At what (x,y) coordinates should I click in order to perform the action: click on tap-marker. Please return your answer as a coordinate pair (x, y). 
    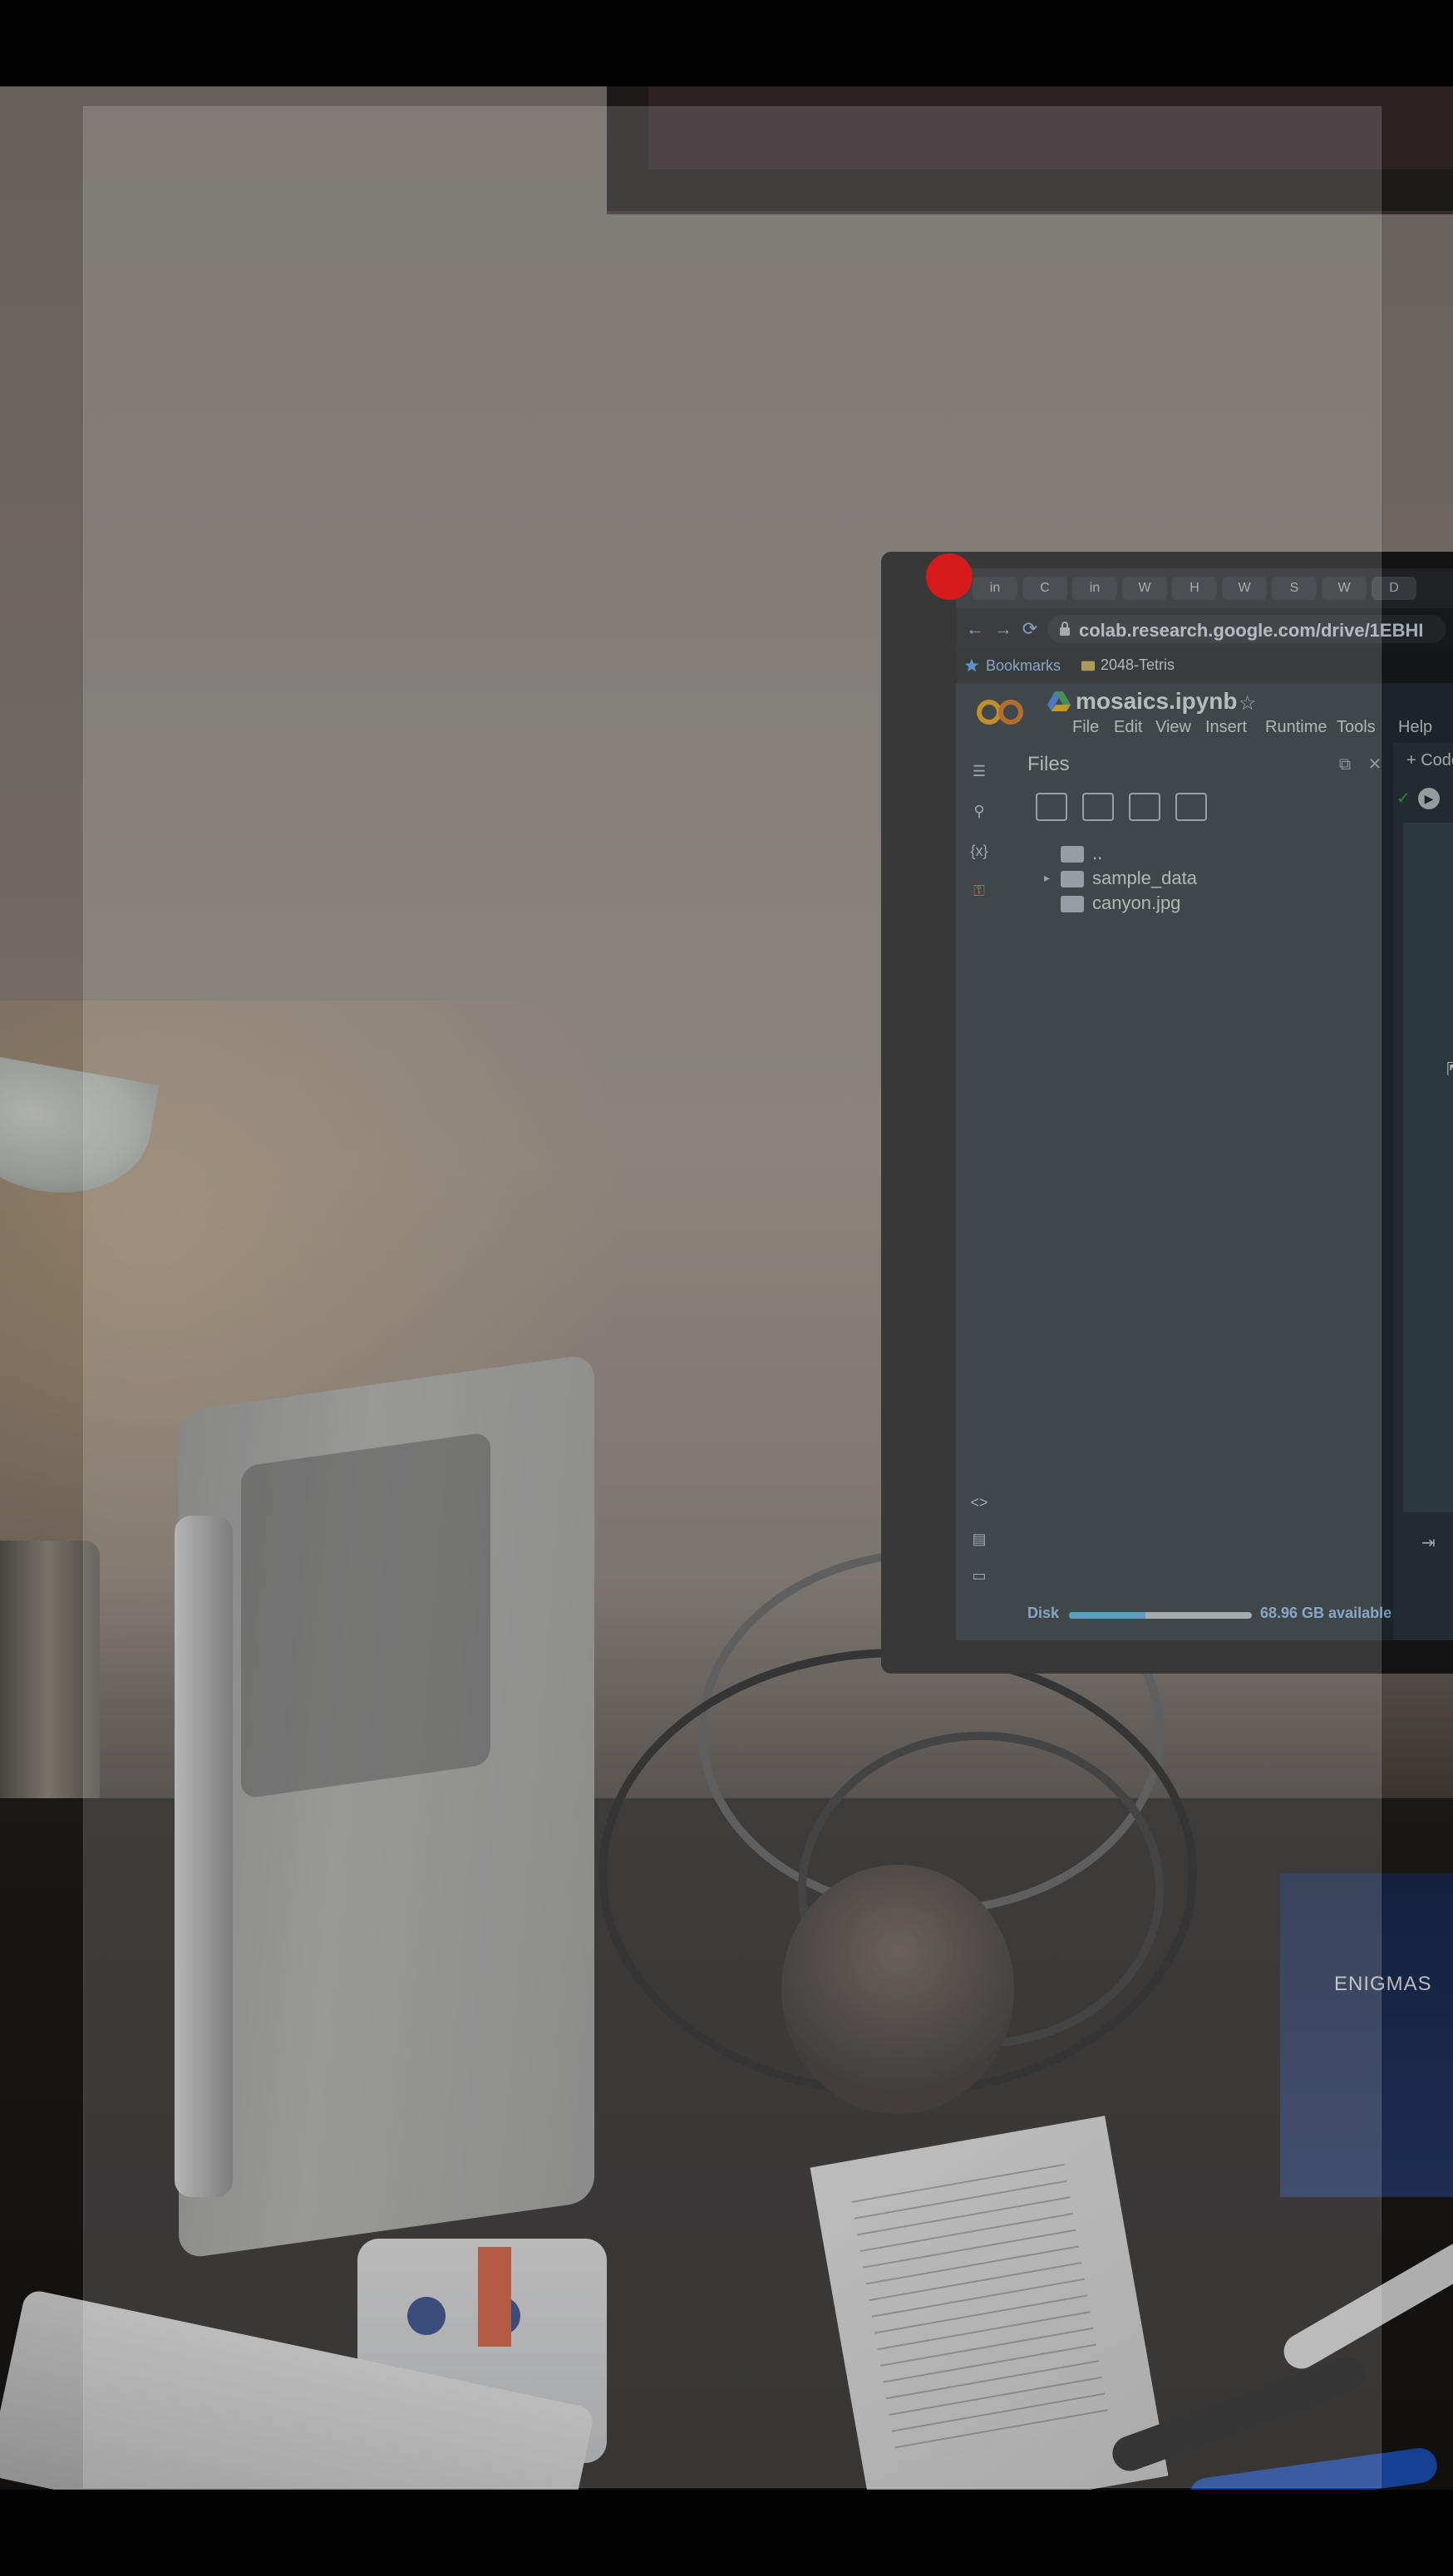
    Looking at the image, I should click on (949, 576).